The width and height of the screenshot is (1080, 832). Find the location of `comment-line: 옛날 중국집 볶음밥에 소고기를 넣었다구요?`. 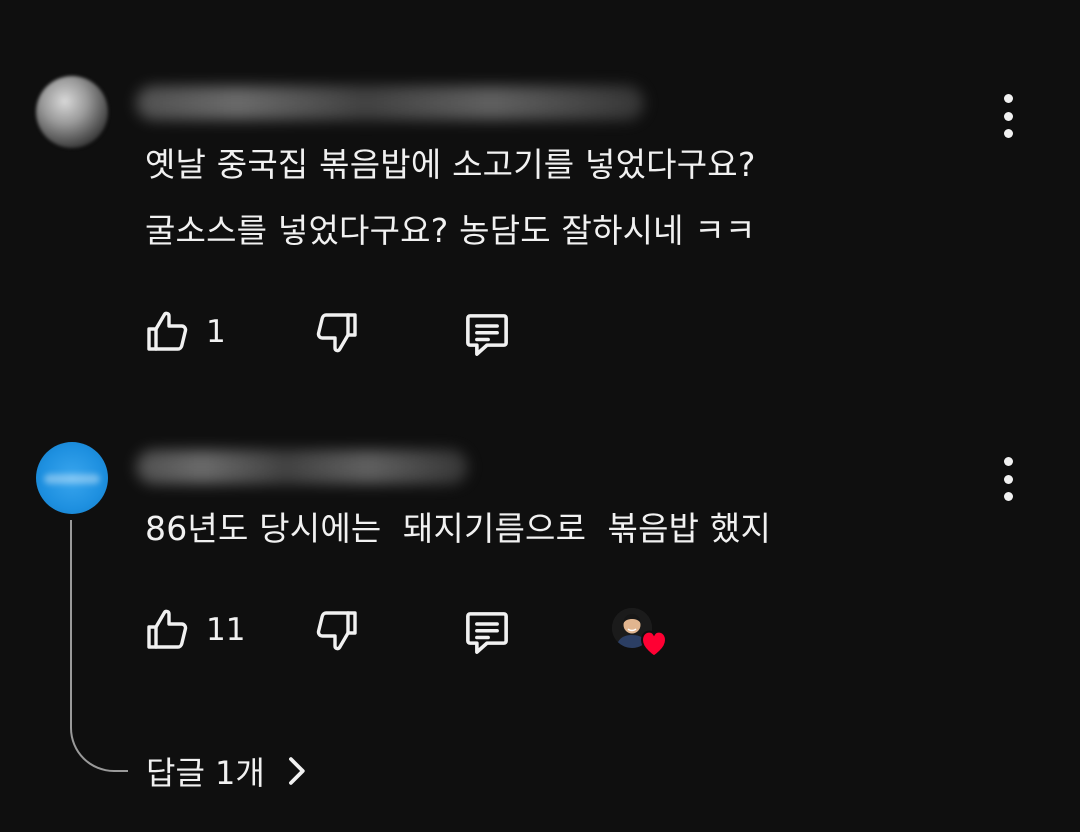

comment-line: 옛날 중국집 볶음밥에 소고기를 넣었다구요? is located at coordinates (450, 164).